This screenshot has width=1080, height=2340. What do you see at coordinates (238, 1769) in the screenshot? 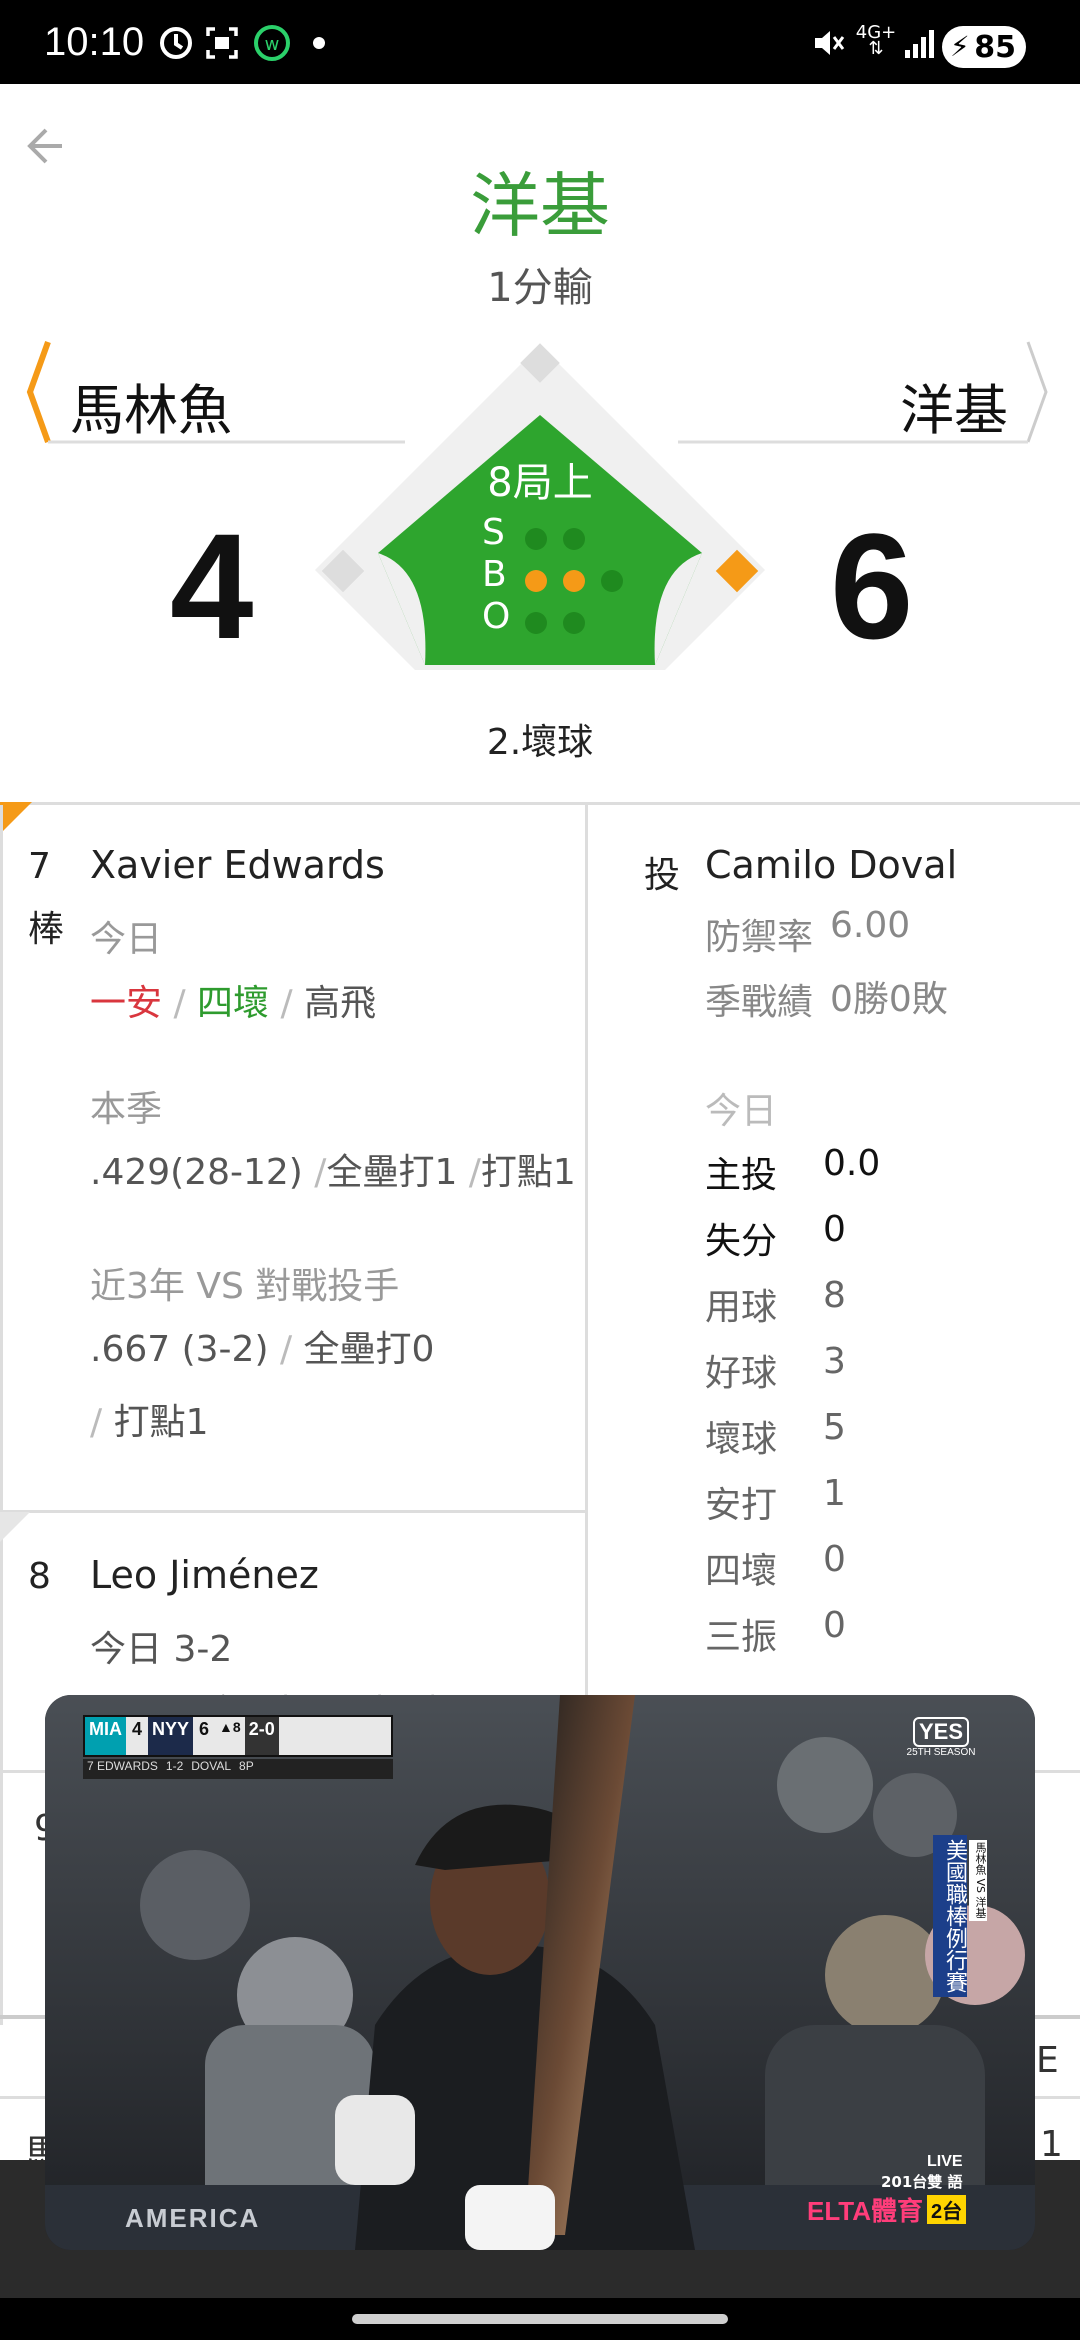
I see `bug-subline: 7 EDWARDS 1-2 DOVAL 8P` at bounding box center [238, 1769].